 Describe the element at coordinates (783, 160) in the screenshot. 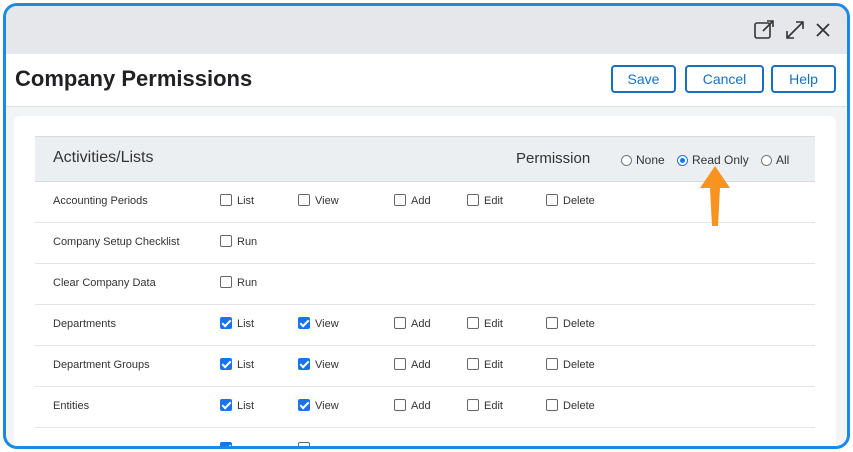

I see `radio-label: All` at that location.